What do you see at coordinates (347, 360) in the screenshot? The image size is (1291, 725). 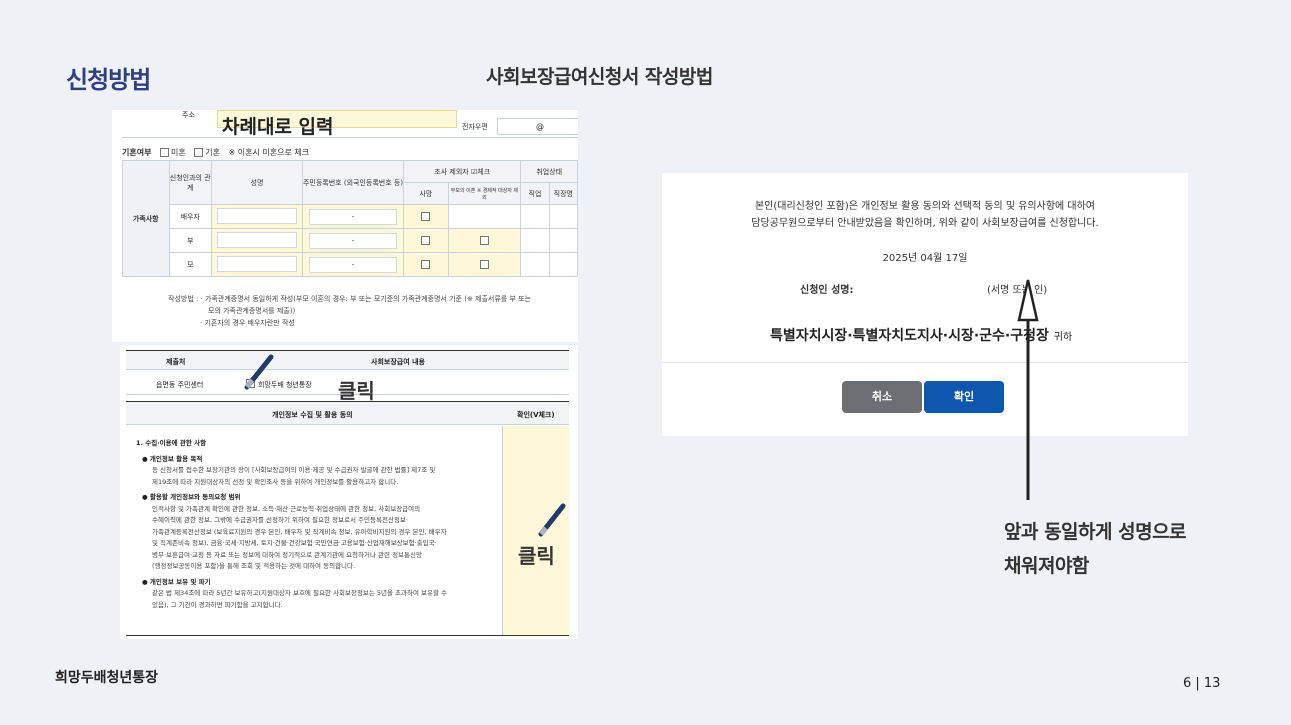 I see `submission-header: 제출처 사회보장급여 내용` at bounding box center [347, 360].